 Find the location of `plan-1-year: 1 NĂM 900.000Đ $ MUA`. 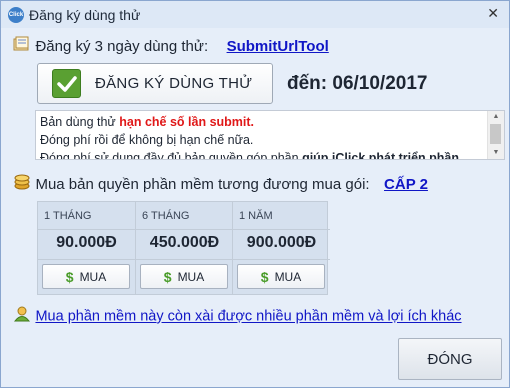

plan-1-year: 1 NĂM 900.000Đ $ MUA is located at coordinates (281, 248).